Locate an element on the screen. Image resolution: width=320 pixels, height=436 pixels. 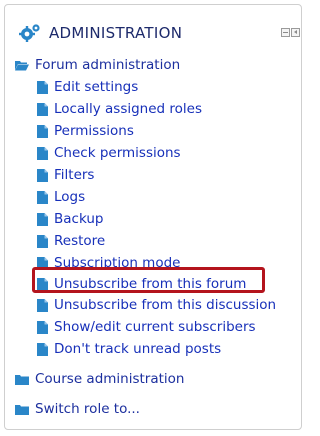
tree-item-label: Locally assigned roles is located at coordinates (128, 109).